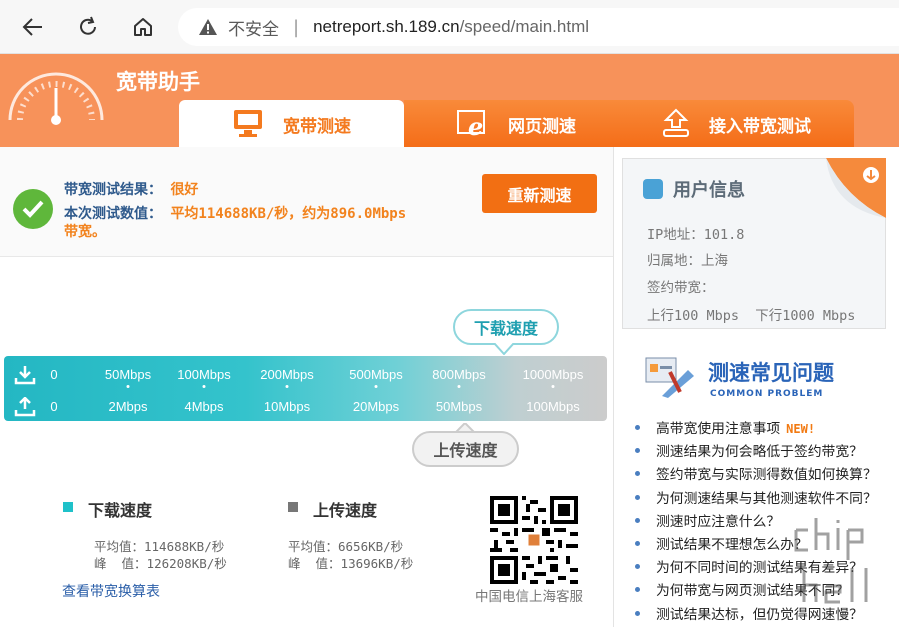 The image size is (899, 627). What do you see at coordinates (801, 429) in the screenshot?
I see `new-badge: NEW!` at bounding box center [801, 429].